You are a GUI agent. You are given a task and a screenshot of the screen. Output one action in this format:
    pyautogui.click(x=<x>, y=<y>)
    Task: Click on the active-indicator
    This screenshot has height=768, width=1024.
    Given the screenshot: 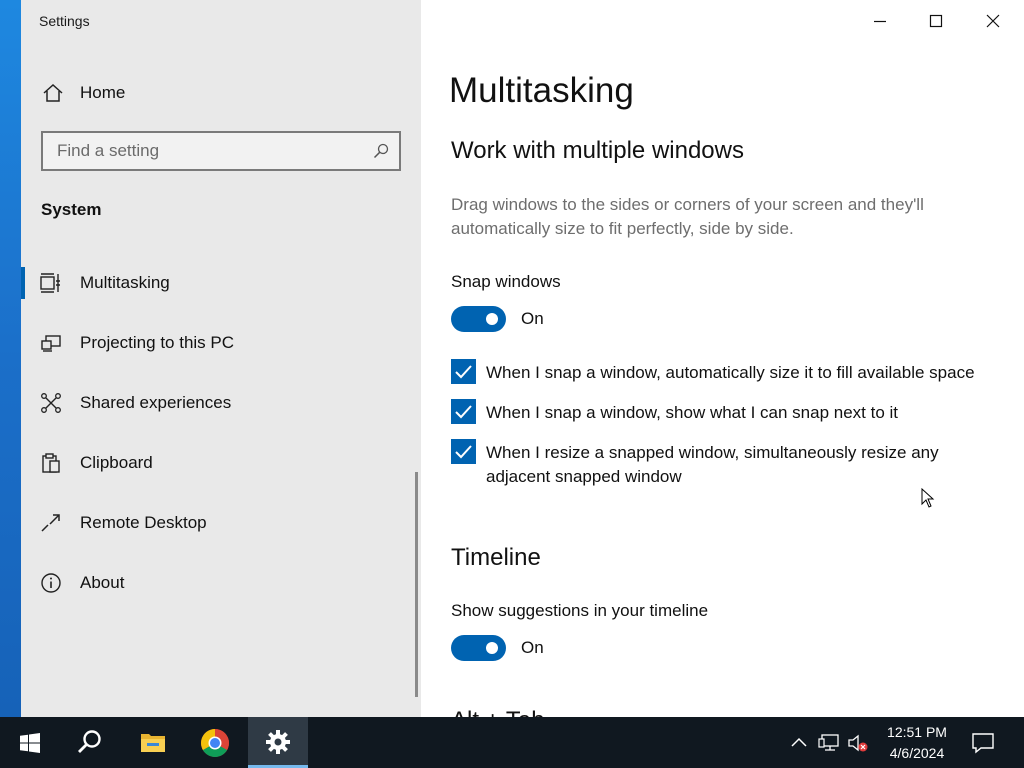 What is the action you would take?
    pyautogui.click(x=23, y=283)
    